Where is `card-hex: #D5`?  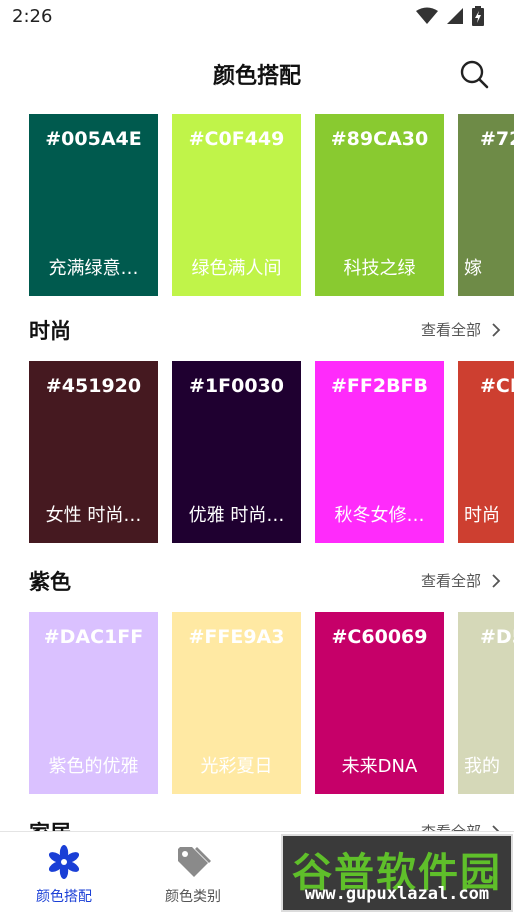
card-hex: #D5 is located at coordinates (497, 637).